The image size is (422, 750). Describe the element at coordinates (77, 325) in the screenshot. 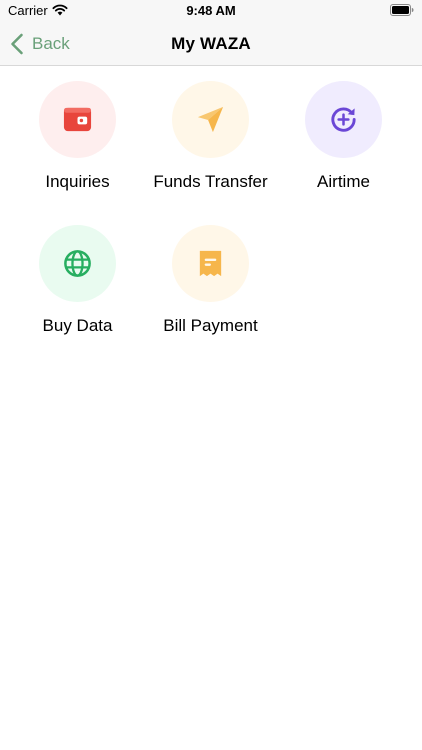

I see `menu-item-label: Buy Data` at that location.